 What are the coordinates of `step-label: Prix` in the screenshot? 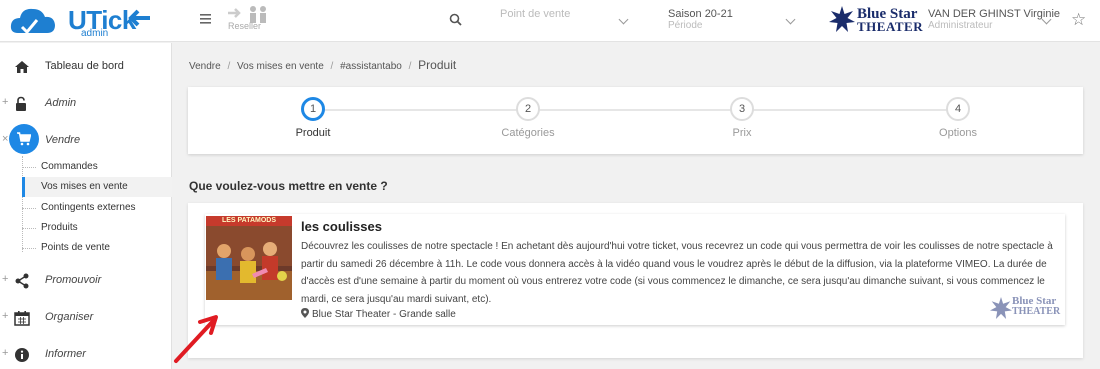 It's located at (742, 133).